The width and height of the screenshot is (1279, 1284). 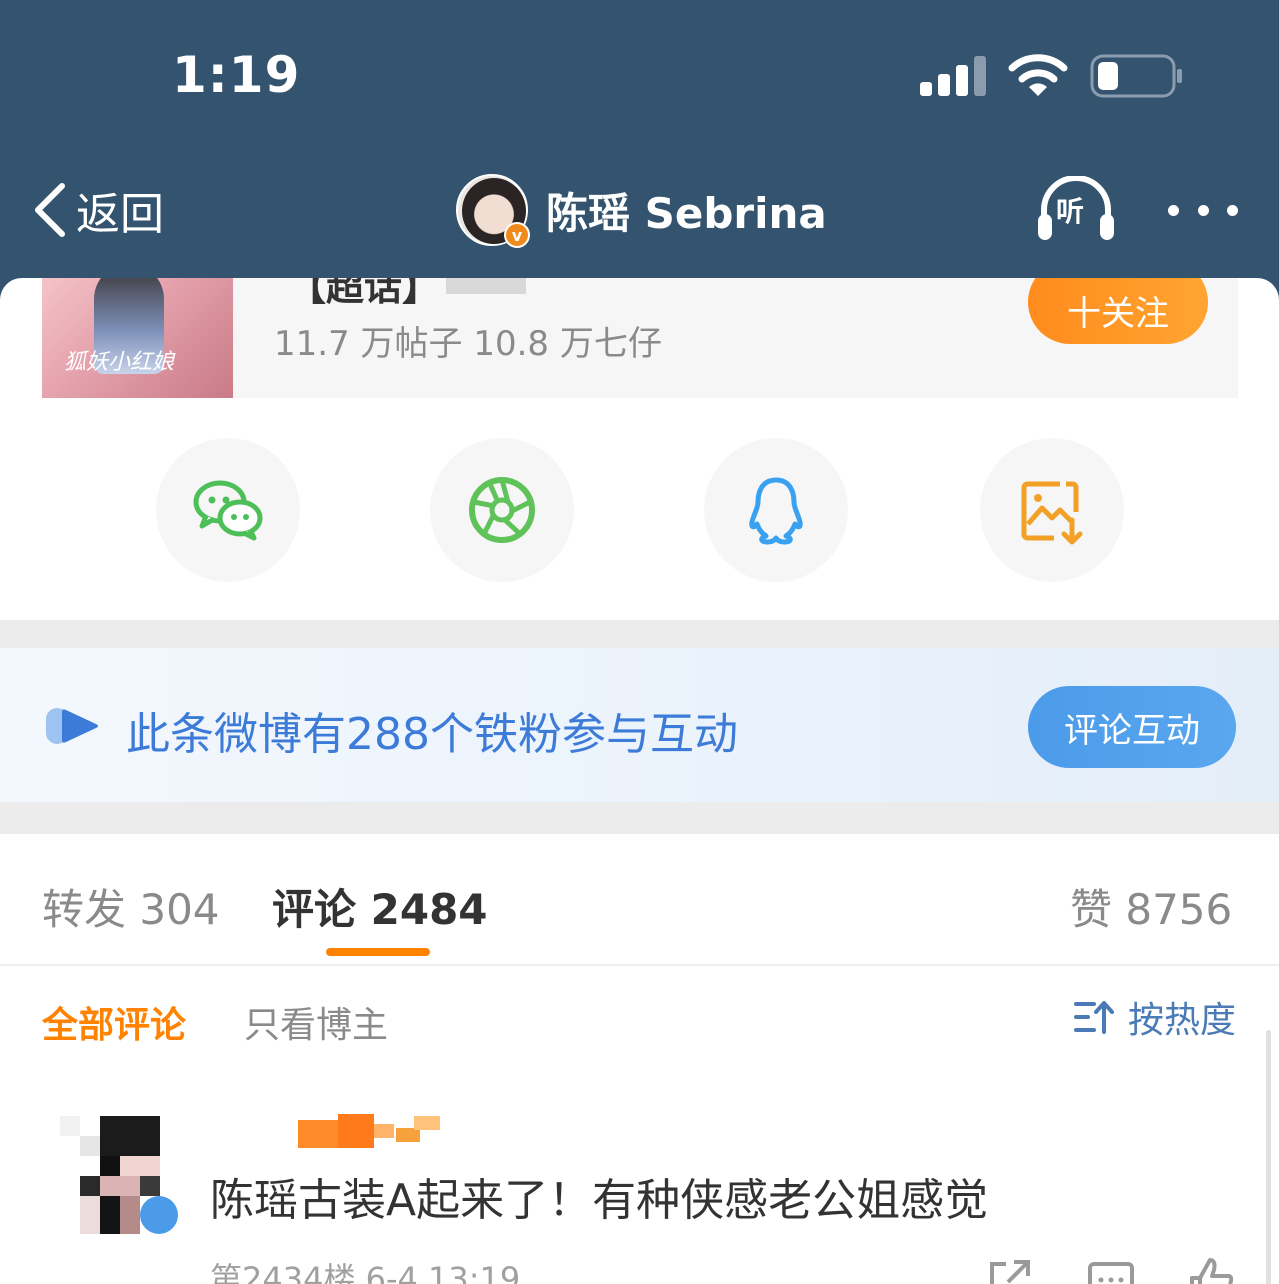 I want to click on qq-icon, so click(x=776, y=511).